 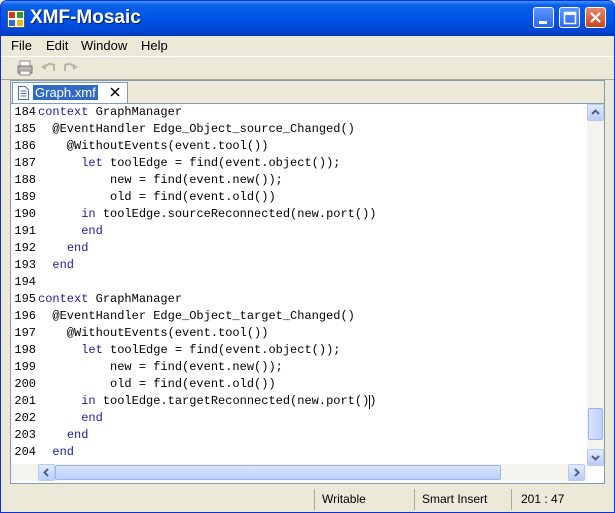 I want to click on tab-graph-xmf: Graph.xmf, so click(x=70, y=92).